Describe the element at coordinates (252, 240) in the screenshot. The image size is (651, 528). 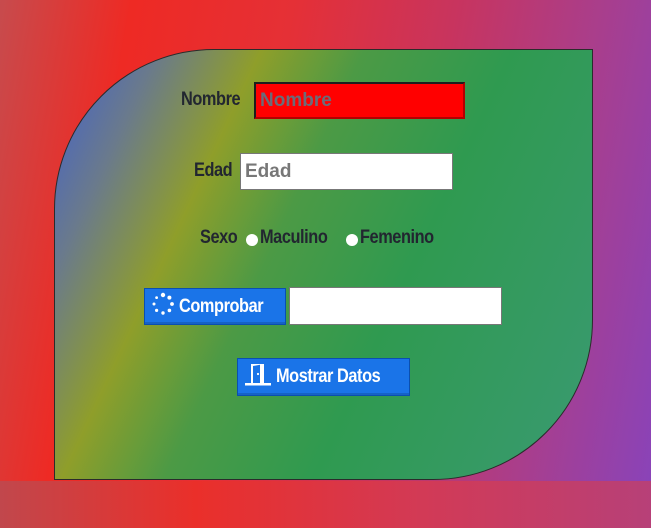
I see `radio-masculino` at that location.